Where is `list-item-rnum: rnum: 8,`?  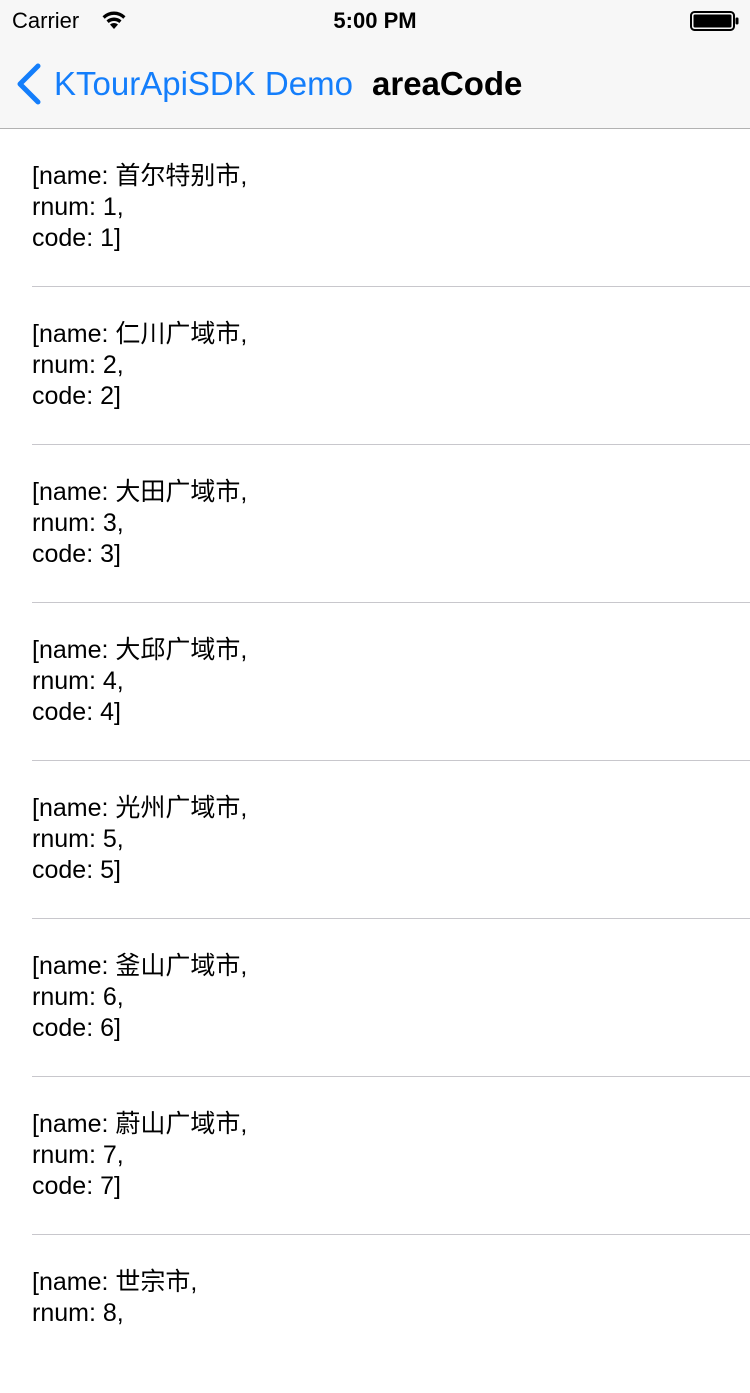
list-item-rnum: rnum: 8, is located at coordinates (78, 1313).